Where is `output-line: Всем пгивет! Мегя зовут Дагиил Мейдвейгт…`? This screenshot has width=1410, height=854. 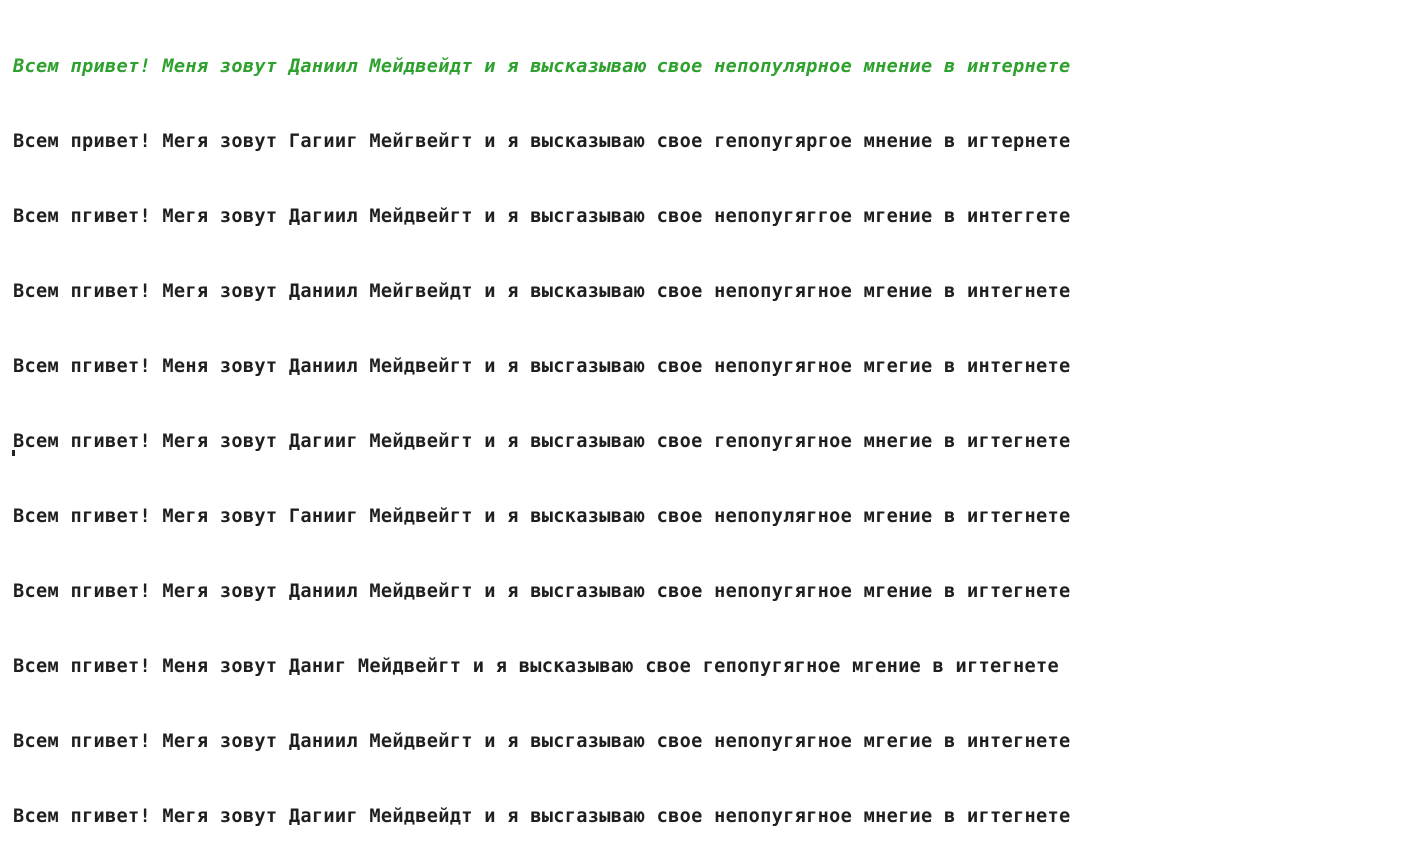 output-line: Всем пгивет! Мегя зовут Дагиил Мейдвейгт… is located at coordinates (542, 216).